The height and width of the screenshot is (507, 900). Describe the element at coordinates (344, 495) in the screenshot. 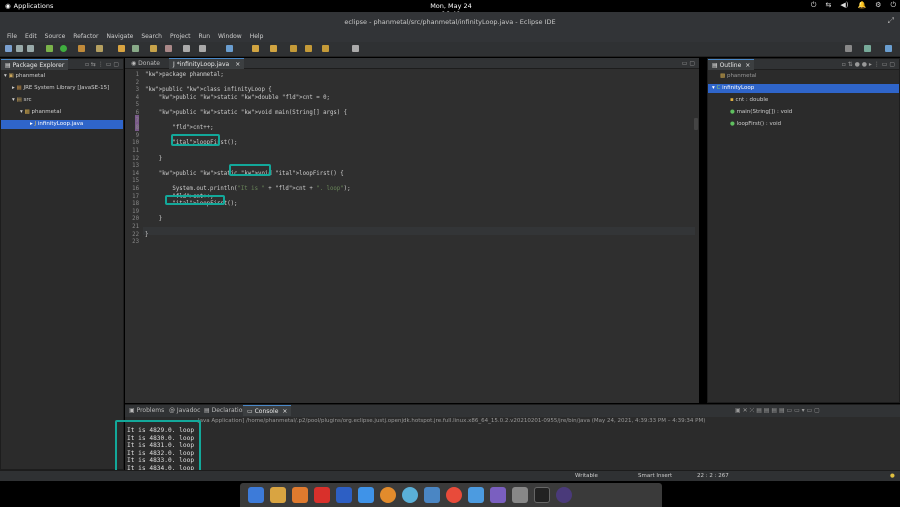

I see `notes-app-icon` at that location.